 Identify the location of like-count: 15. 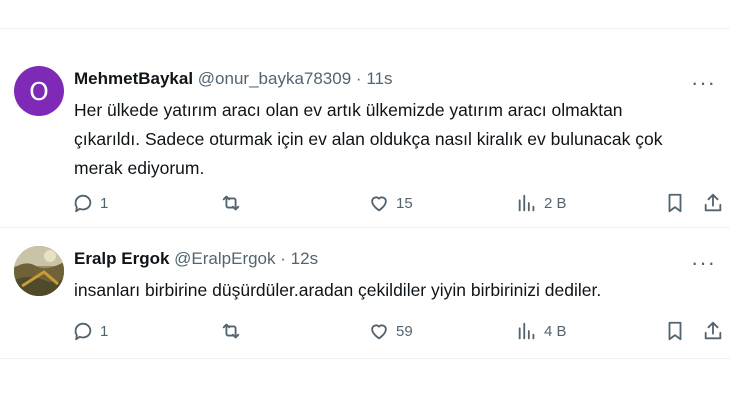
(404, 203).